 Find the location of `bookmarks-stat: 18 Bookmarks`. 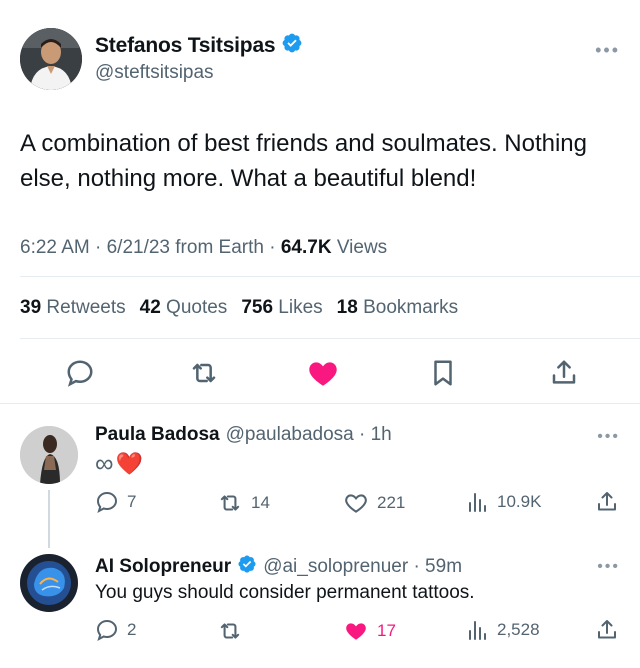

bookmarks-stat: 18 Bookmarks is located at coordinates (397, 308).